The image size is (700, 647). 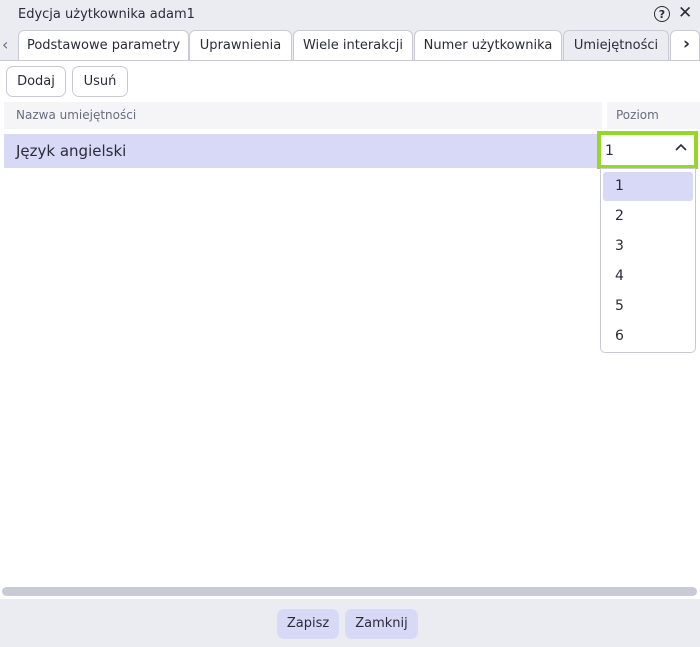 I want to click on close-icon: ✕, so click(x=685, y=13).